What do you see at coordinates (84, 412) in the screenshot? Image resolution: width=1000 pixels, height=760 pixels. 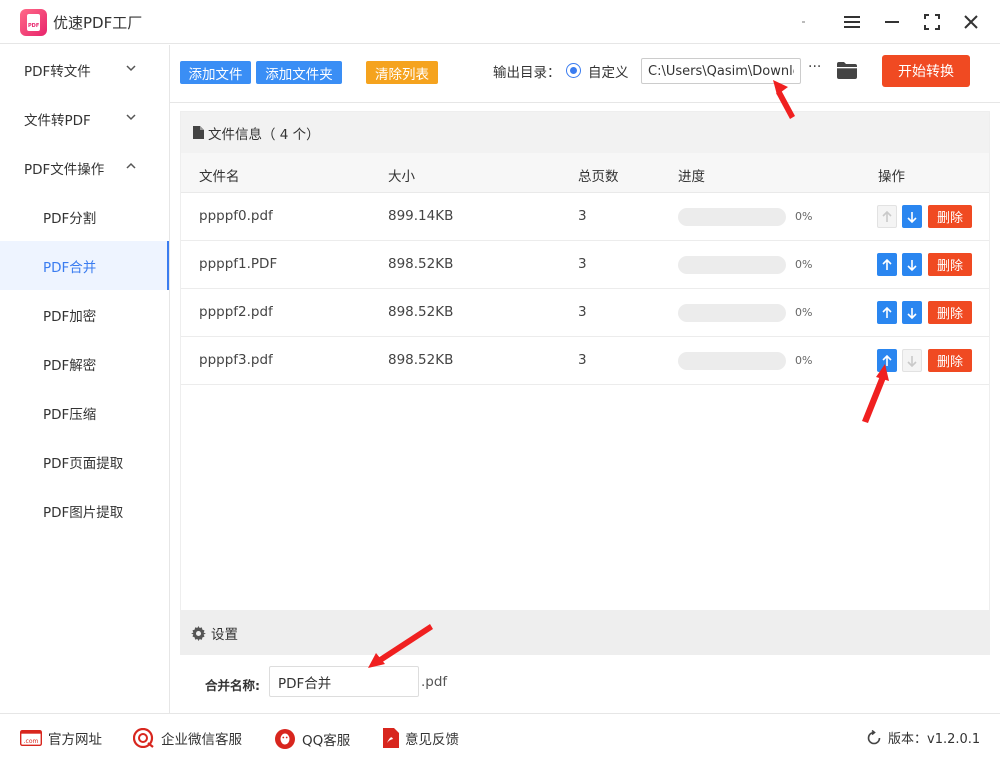 I see `sidebar-item-pdf-compress: PDF压缩` at bounding box center [84, 412].